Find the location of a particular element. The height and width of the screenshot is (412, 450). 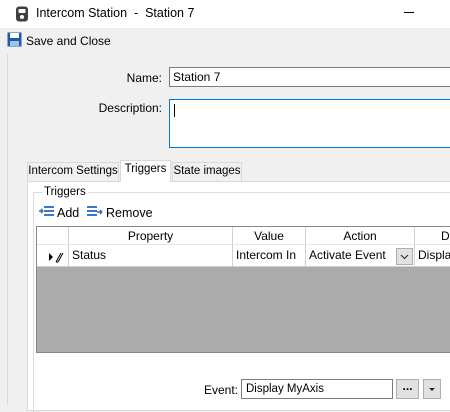

add-trigger-button: Add is located at coordinates (58, 213).